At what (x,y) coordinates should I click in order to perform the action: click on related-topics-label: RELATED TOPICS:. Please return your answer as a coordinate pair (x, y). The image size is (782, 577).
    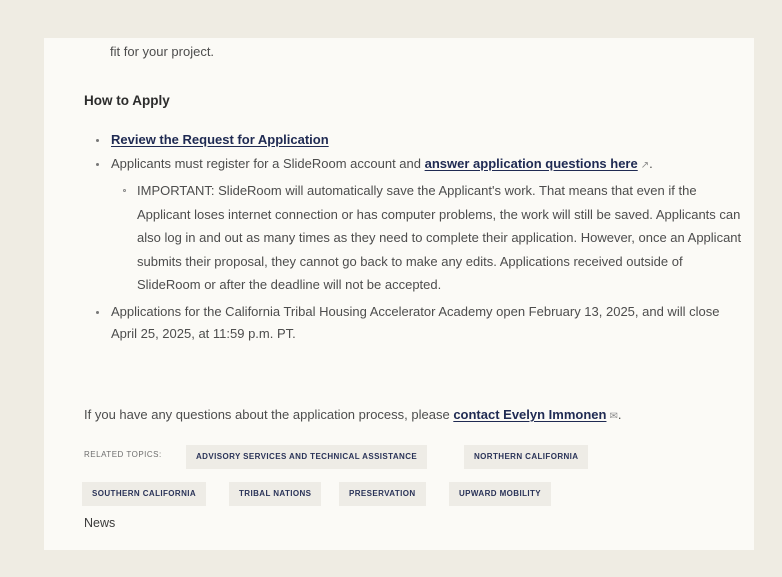
    Looking at the image, I should click on (123, 454).